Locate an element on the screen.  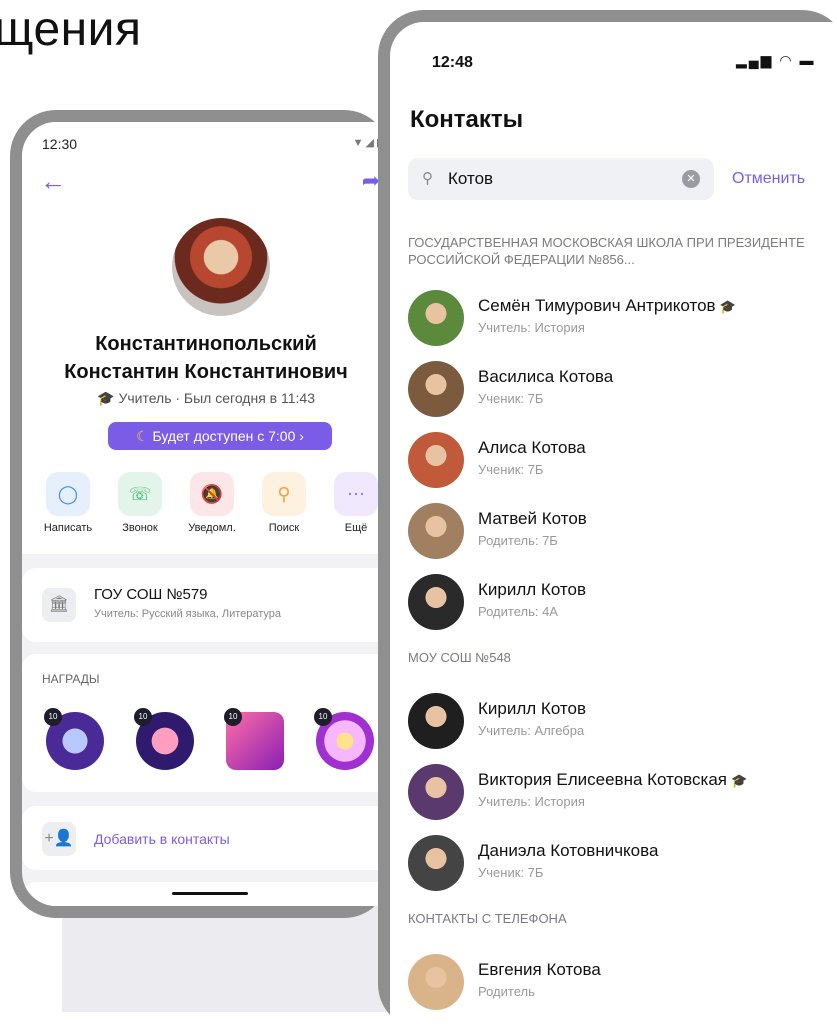
profile-surname: Константинопольский is located at coordinates (206, 344).